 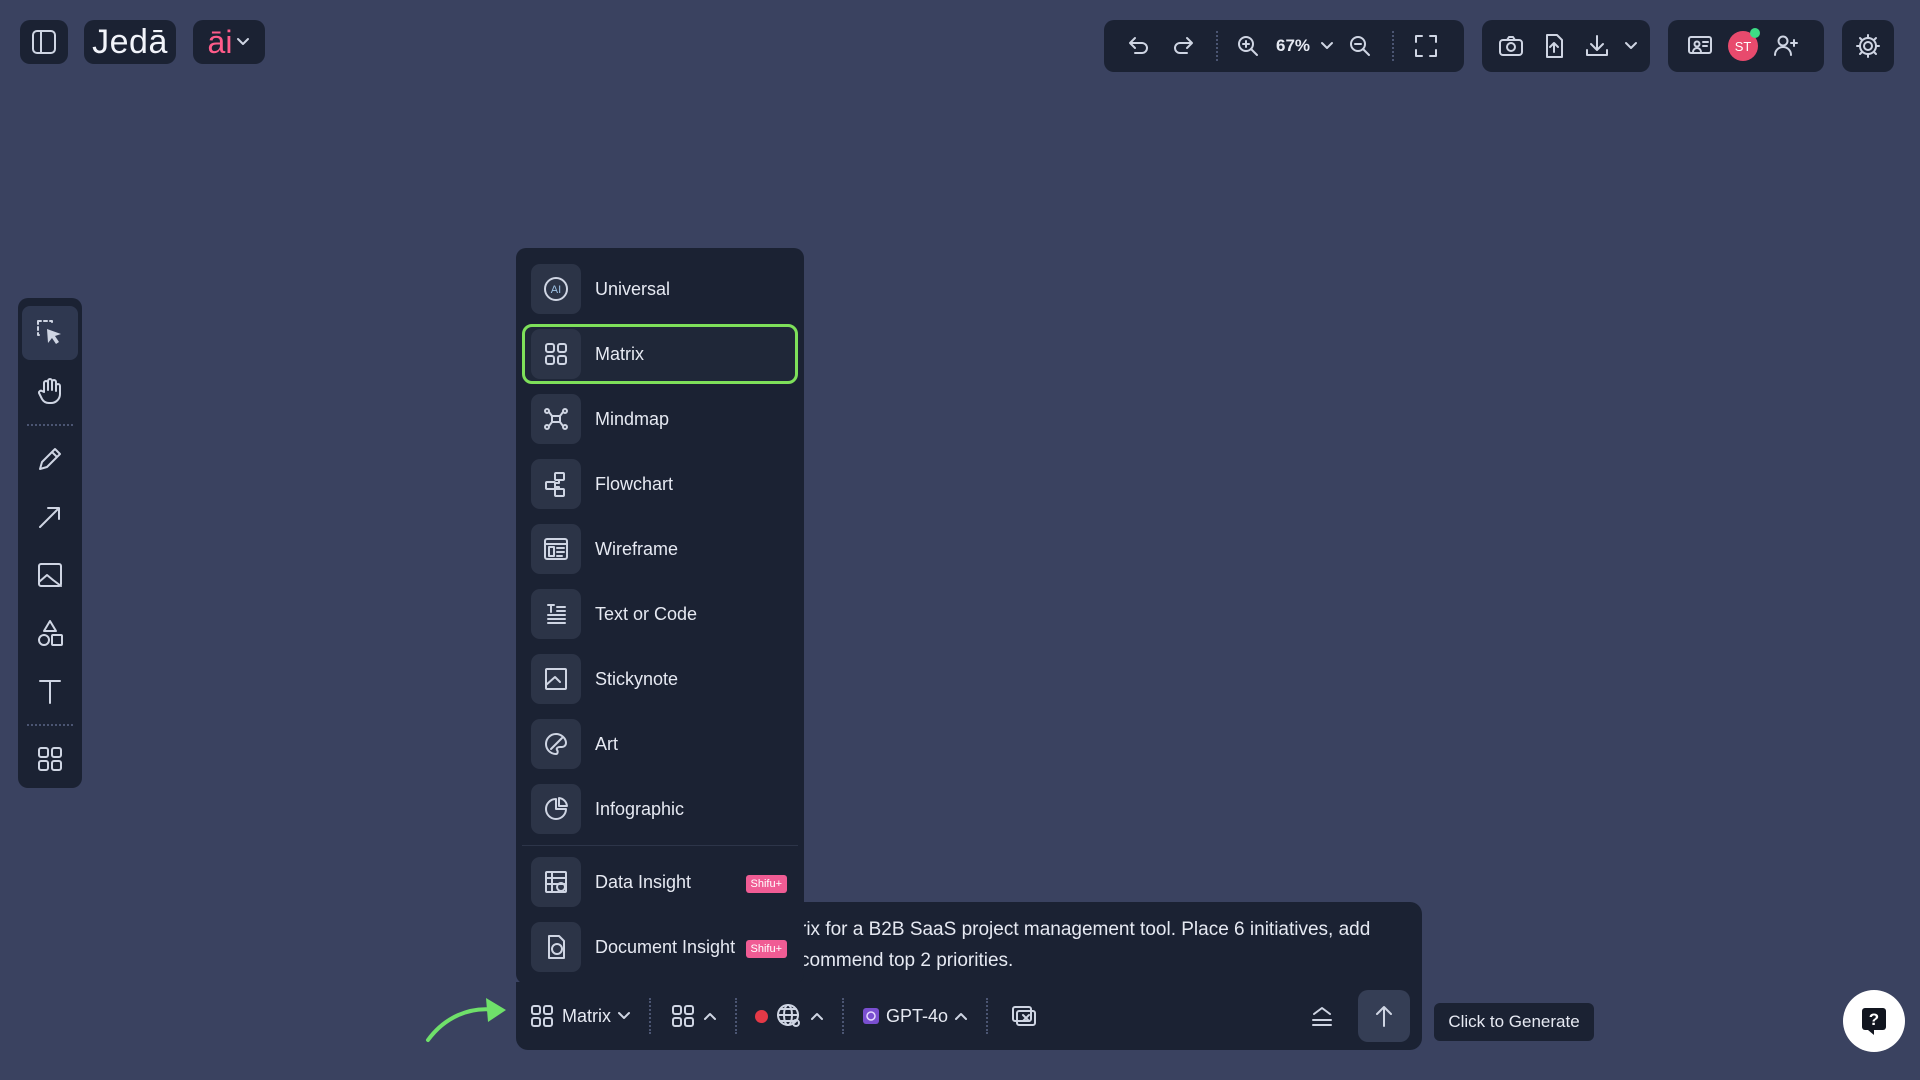 What do you see at coordinates (556, 549) in the screenshot?
I see `wireframe-icon` at bounding box center [556, 549].